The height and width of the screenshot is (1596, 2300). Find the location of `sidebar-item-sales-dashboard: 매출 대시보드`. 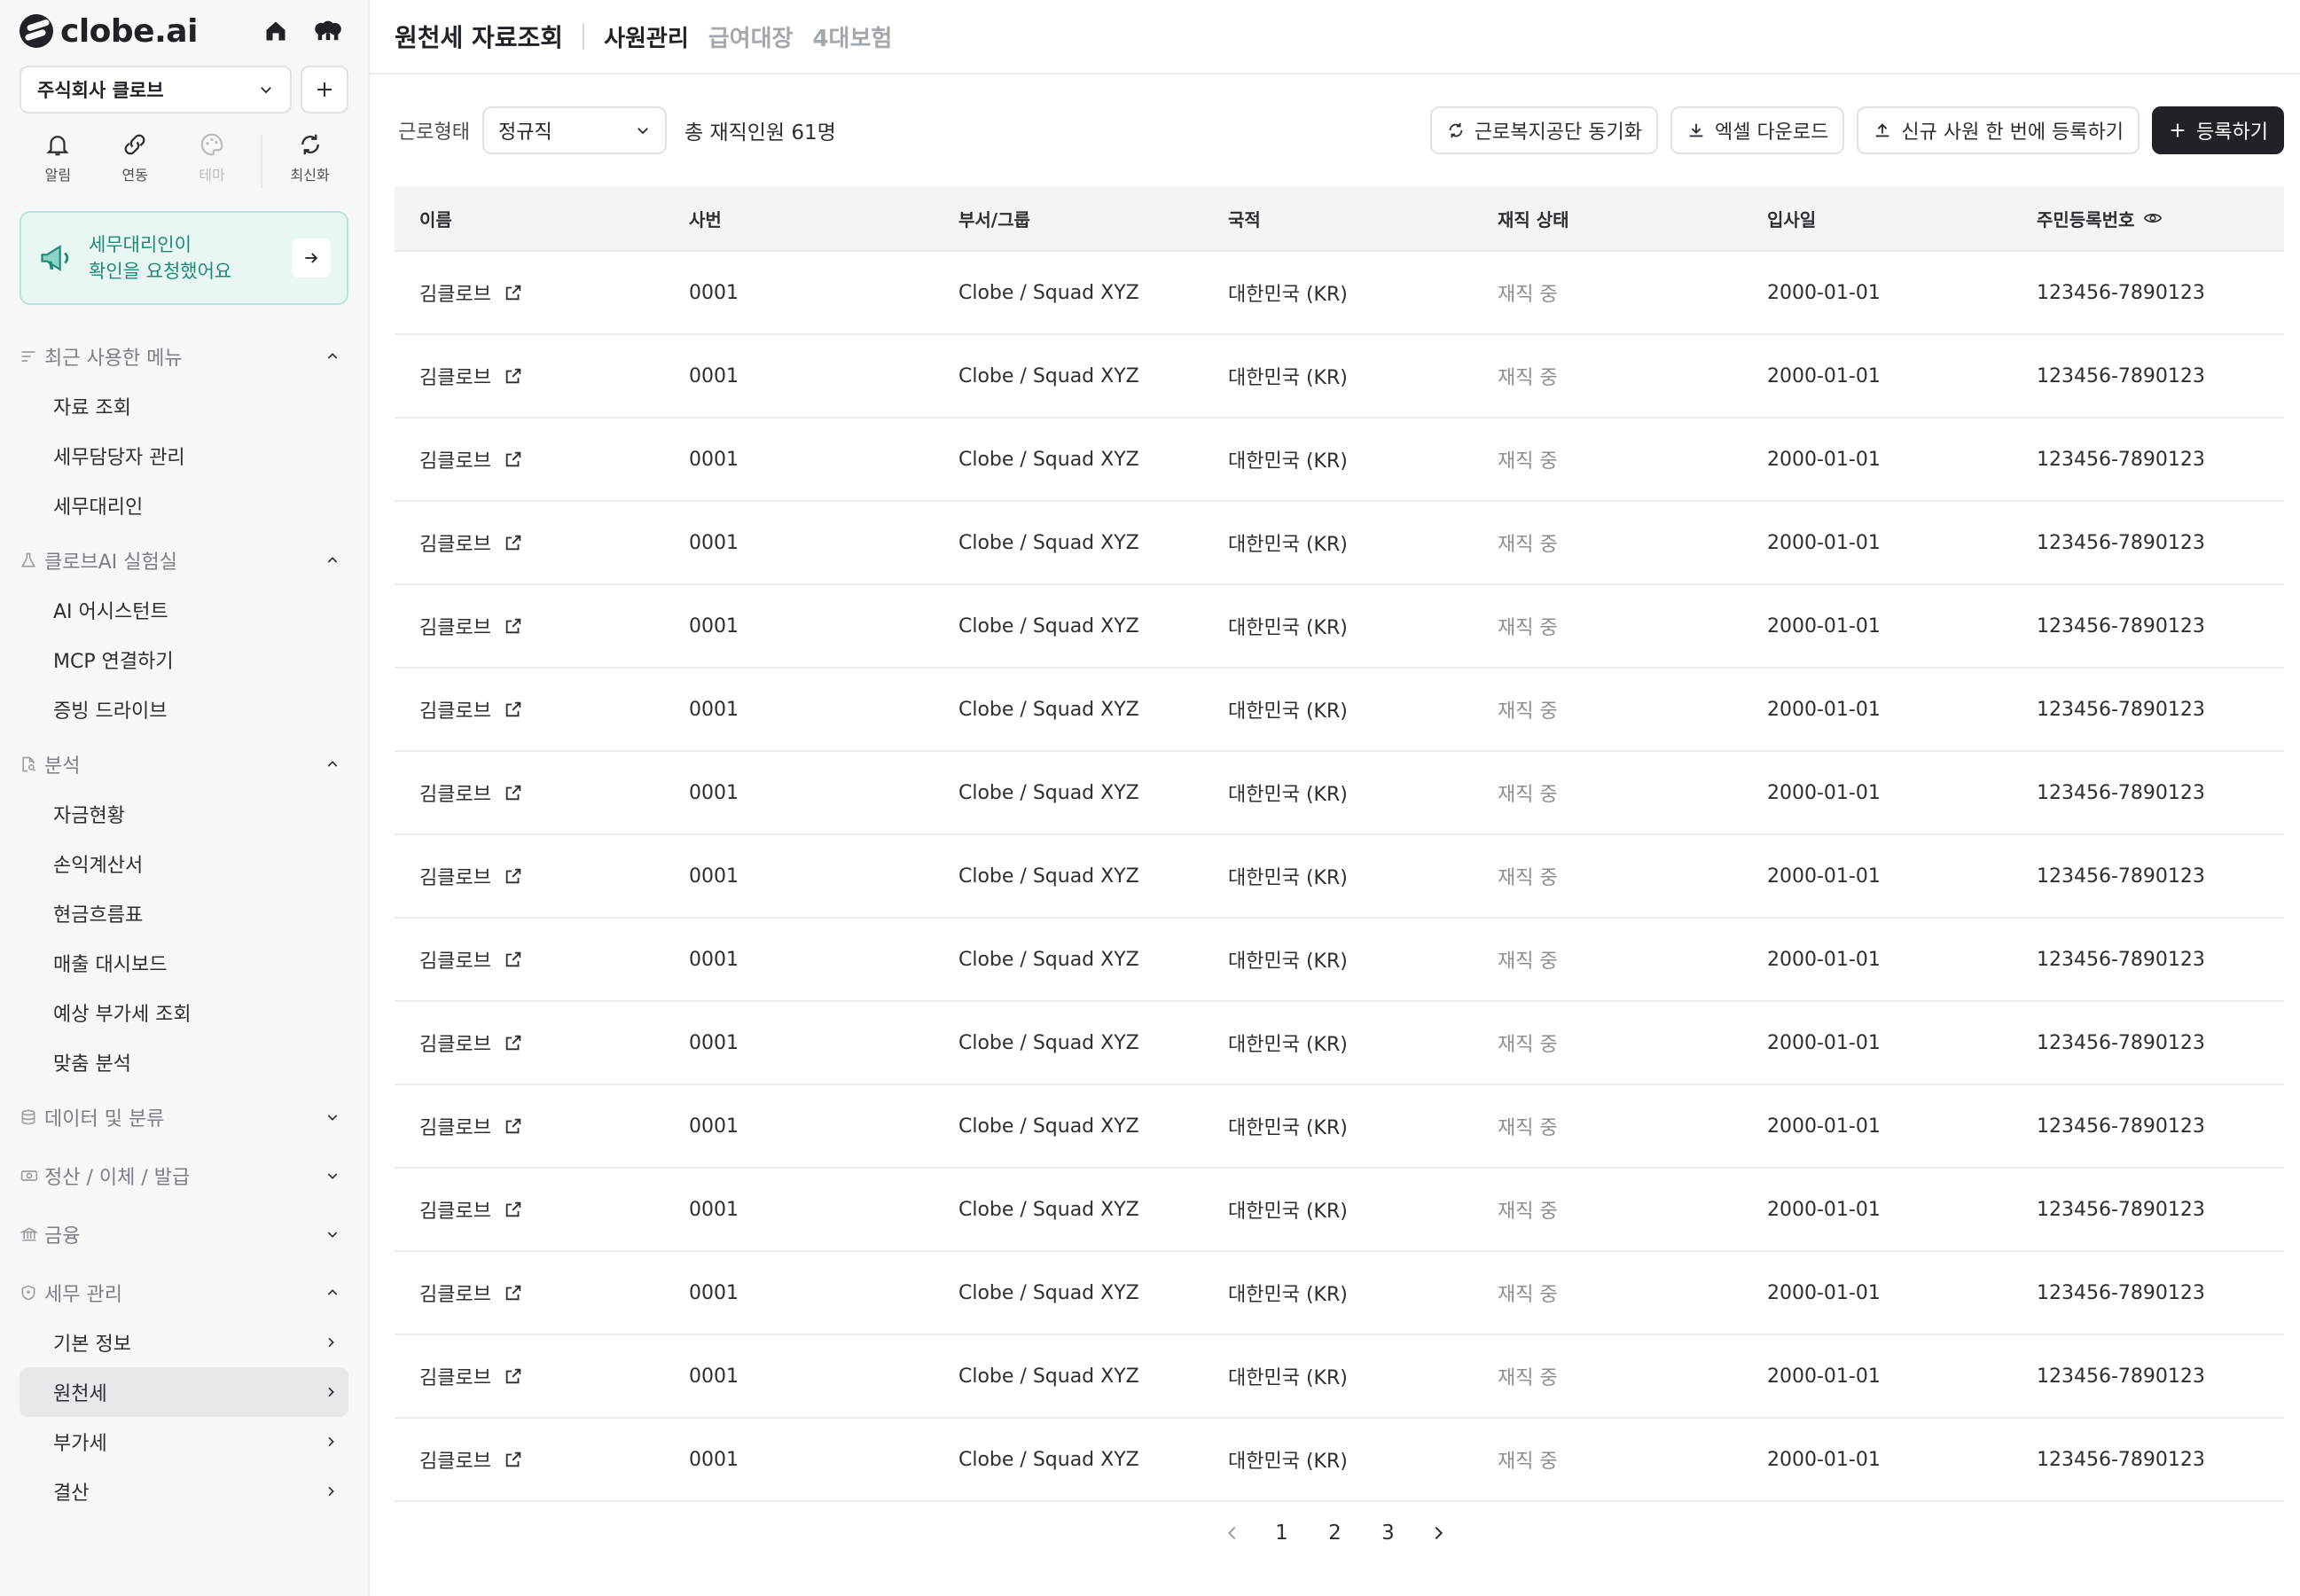

sidebar-item-sales-dashboard: 매출 대시보드 is located at coordinates (184, 963).